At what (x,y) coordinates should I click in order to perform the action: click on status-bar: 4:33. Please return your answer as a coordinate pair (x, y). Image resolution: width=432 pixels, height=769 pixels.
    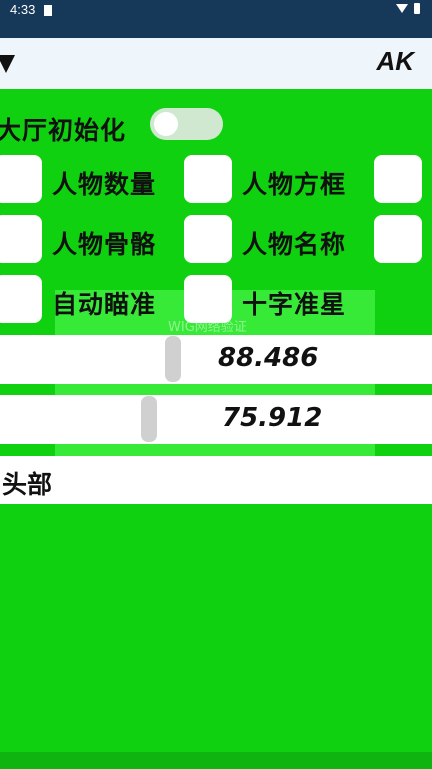
    Looking at the image, I should click on (216, 19).